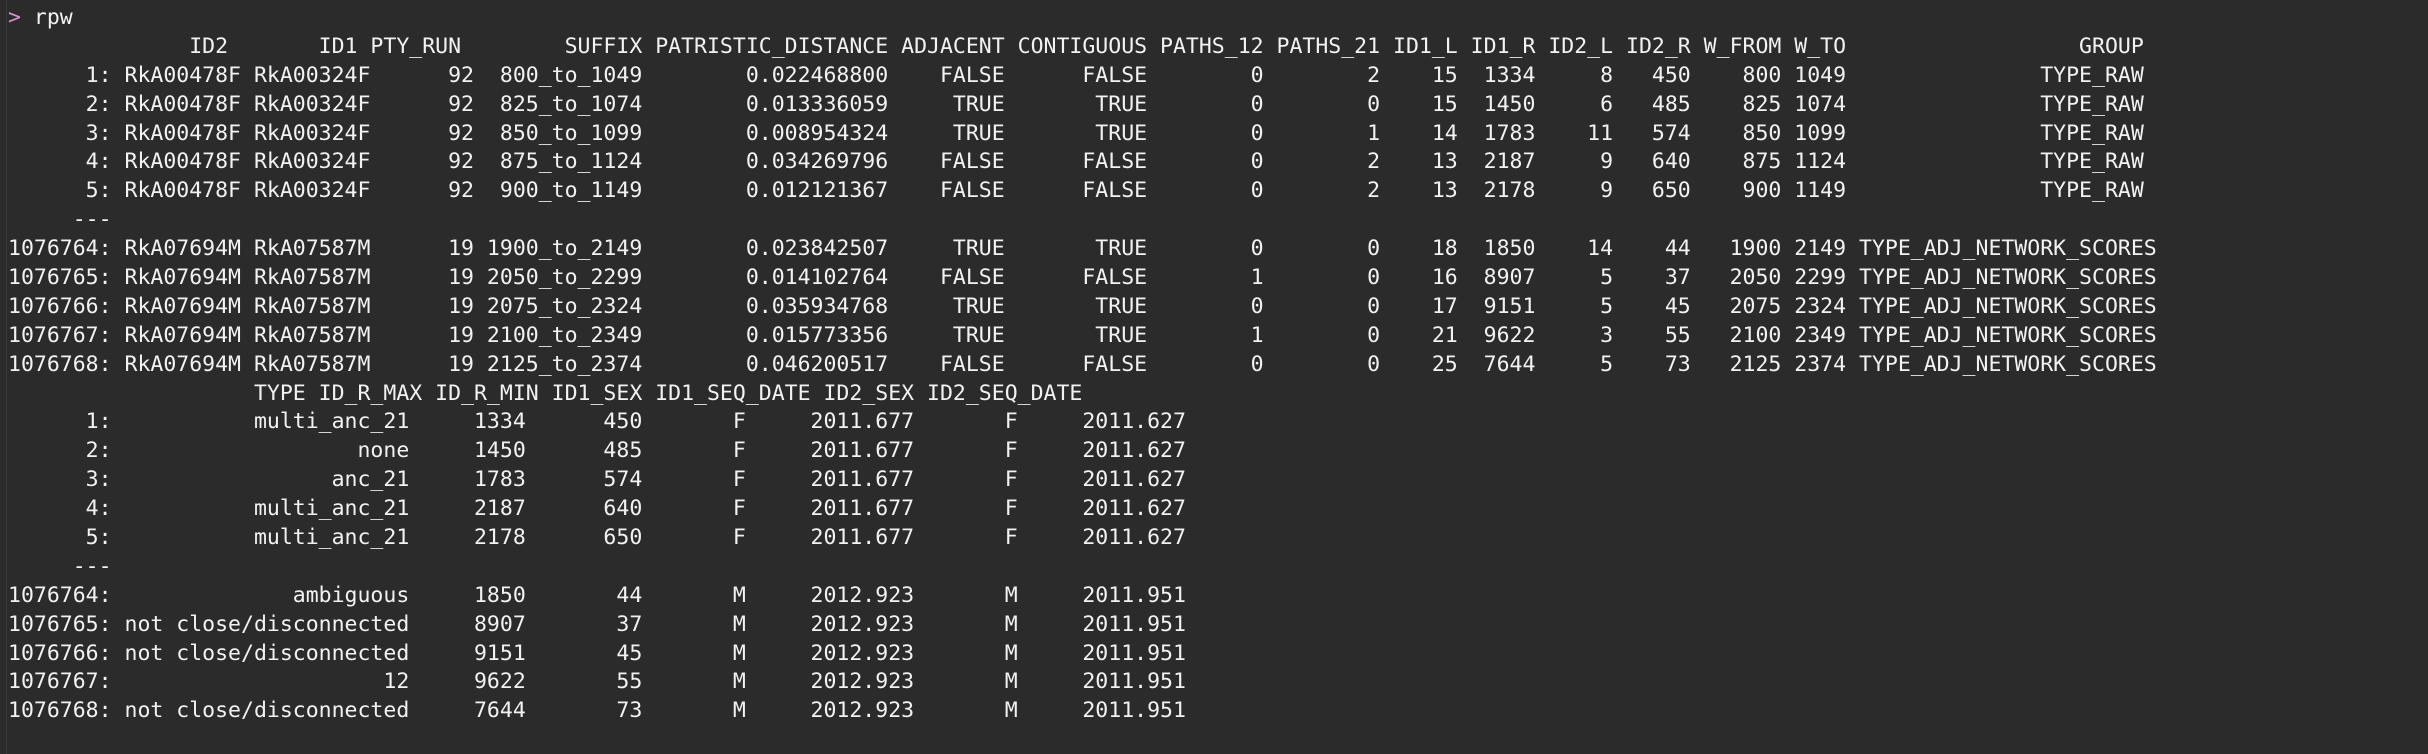 Image resolution: width=2428 pixels, height=754 pixels. What do you see at coordinates (14, 17) in the screenshot?
I see `prompt-symbol: >` at bounding box center [14, 17].